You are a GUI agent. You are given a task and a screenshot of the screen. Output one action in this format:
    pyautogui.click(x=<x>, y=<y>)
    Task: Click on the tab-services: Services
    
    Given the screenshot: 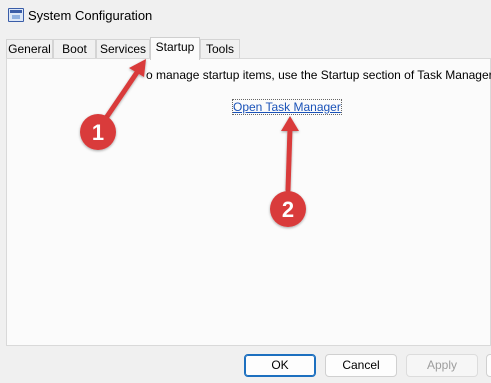 What is the action you would take?
    pyautogui.click(x=123, y=49)
    